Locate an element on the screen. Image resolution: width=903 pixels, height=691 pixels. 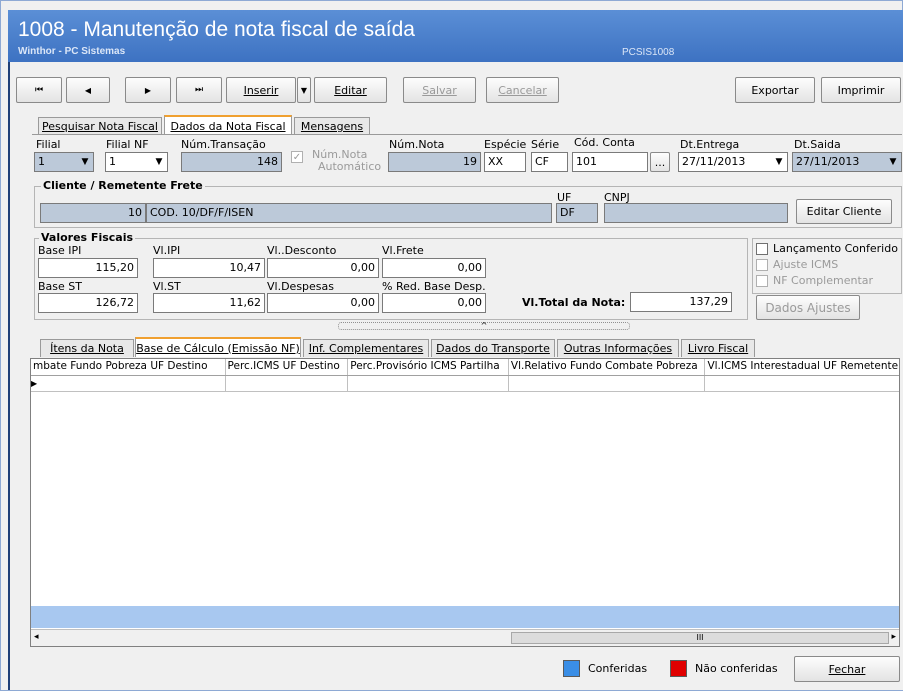
scrollbar-thumb: III is located at coordinates (700, 638).